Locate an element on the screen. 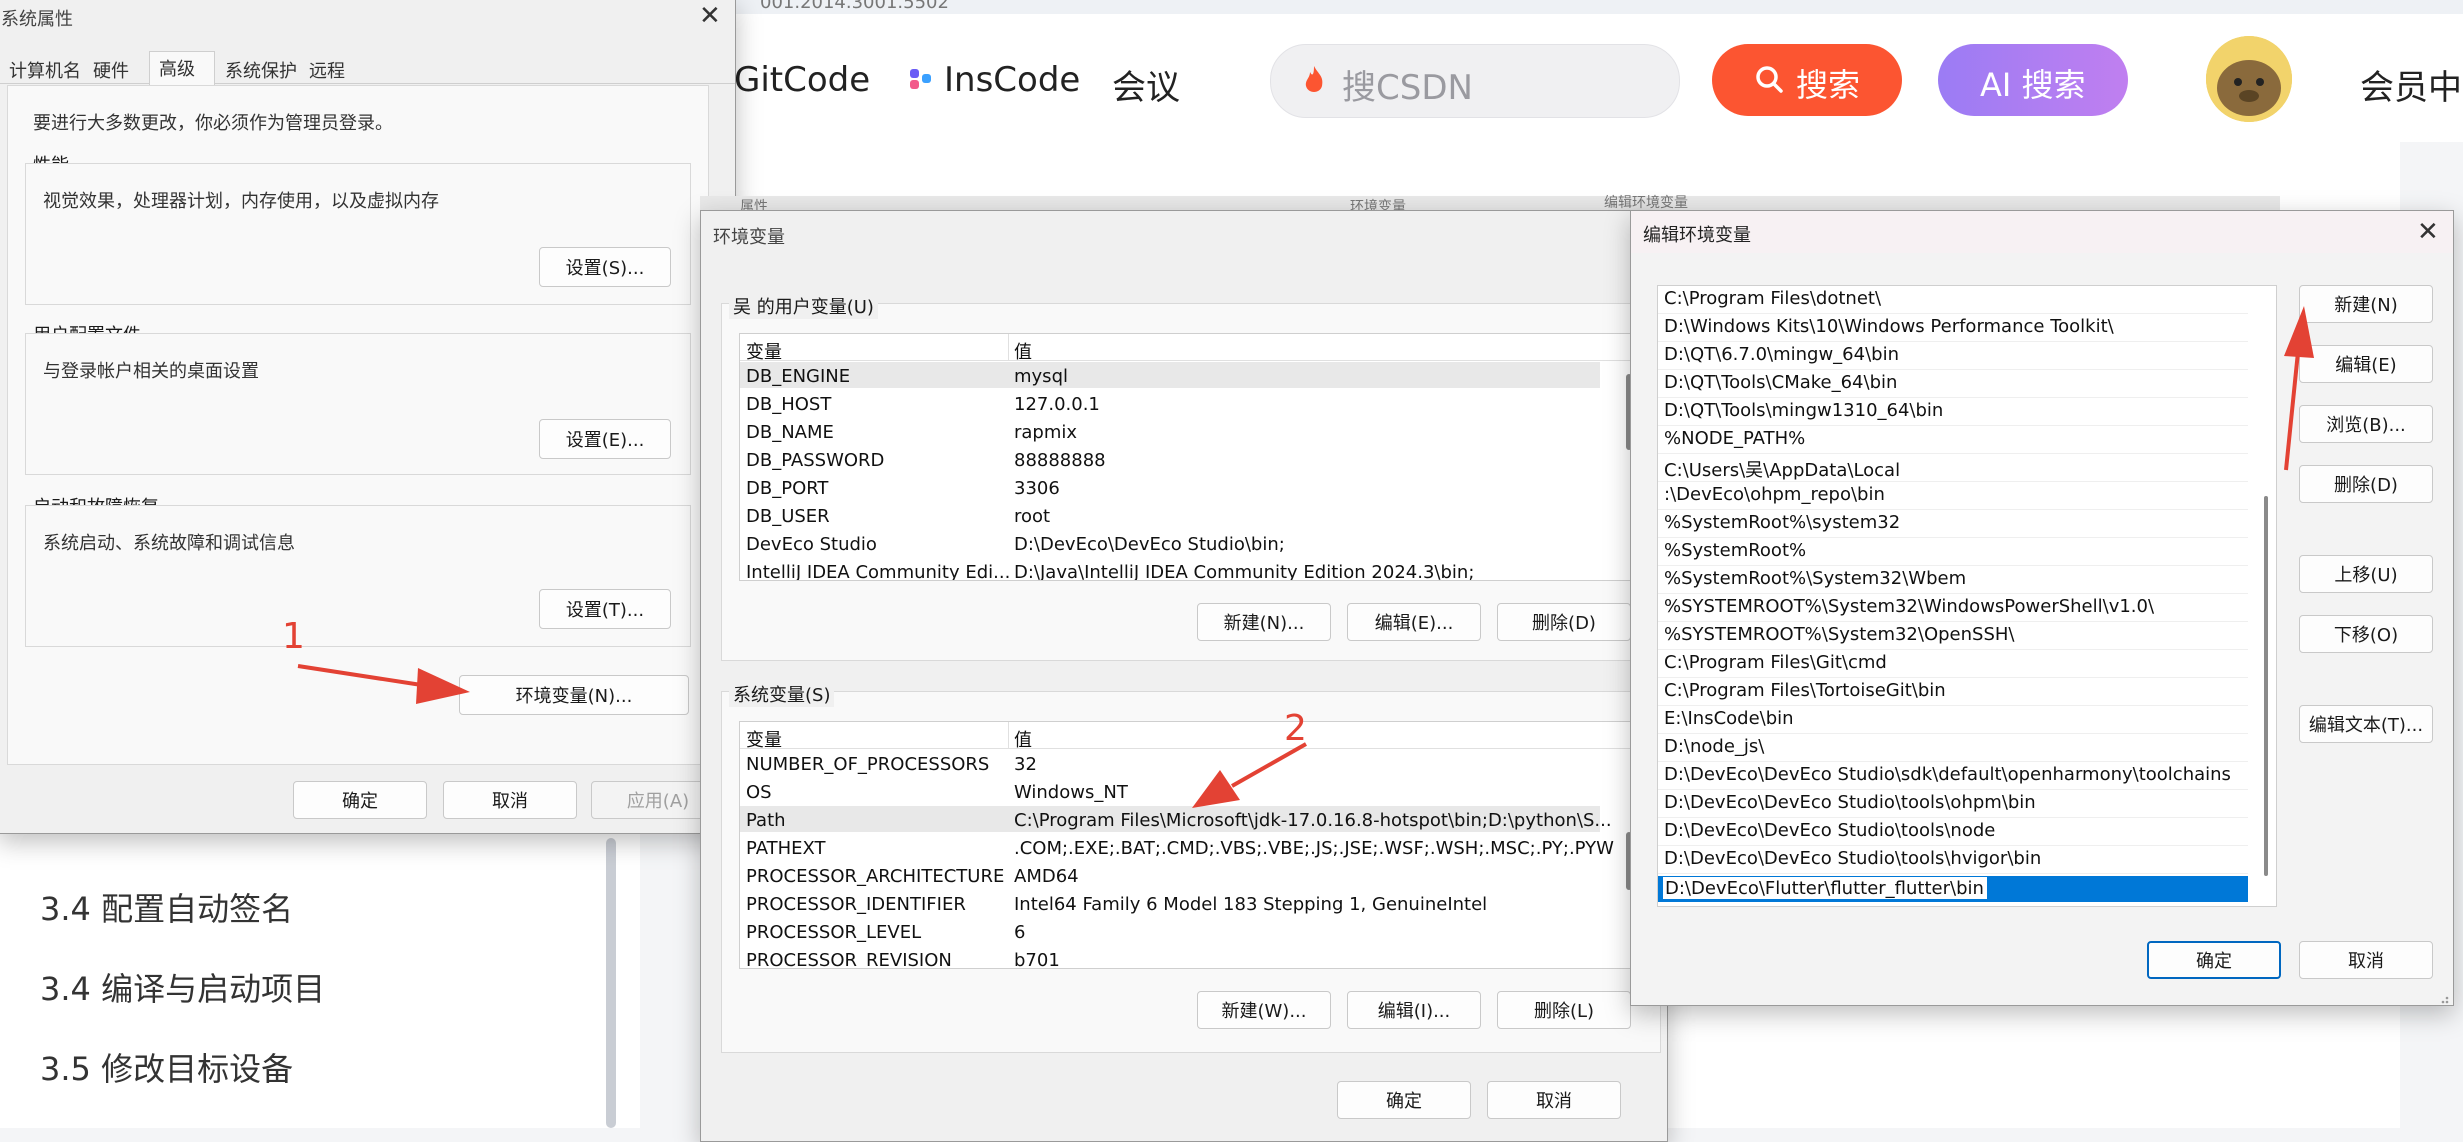 The height and width of the screenshot is (1142, 2463). arrow-2-icon is located at coordinates (1249, 775).